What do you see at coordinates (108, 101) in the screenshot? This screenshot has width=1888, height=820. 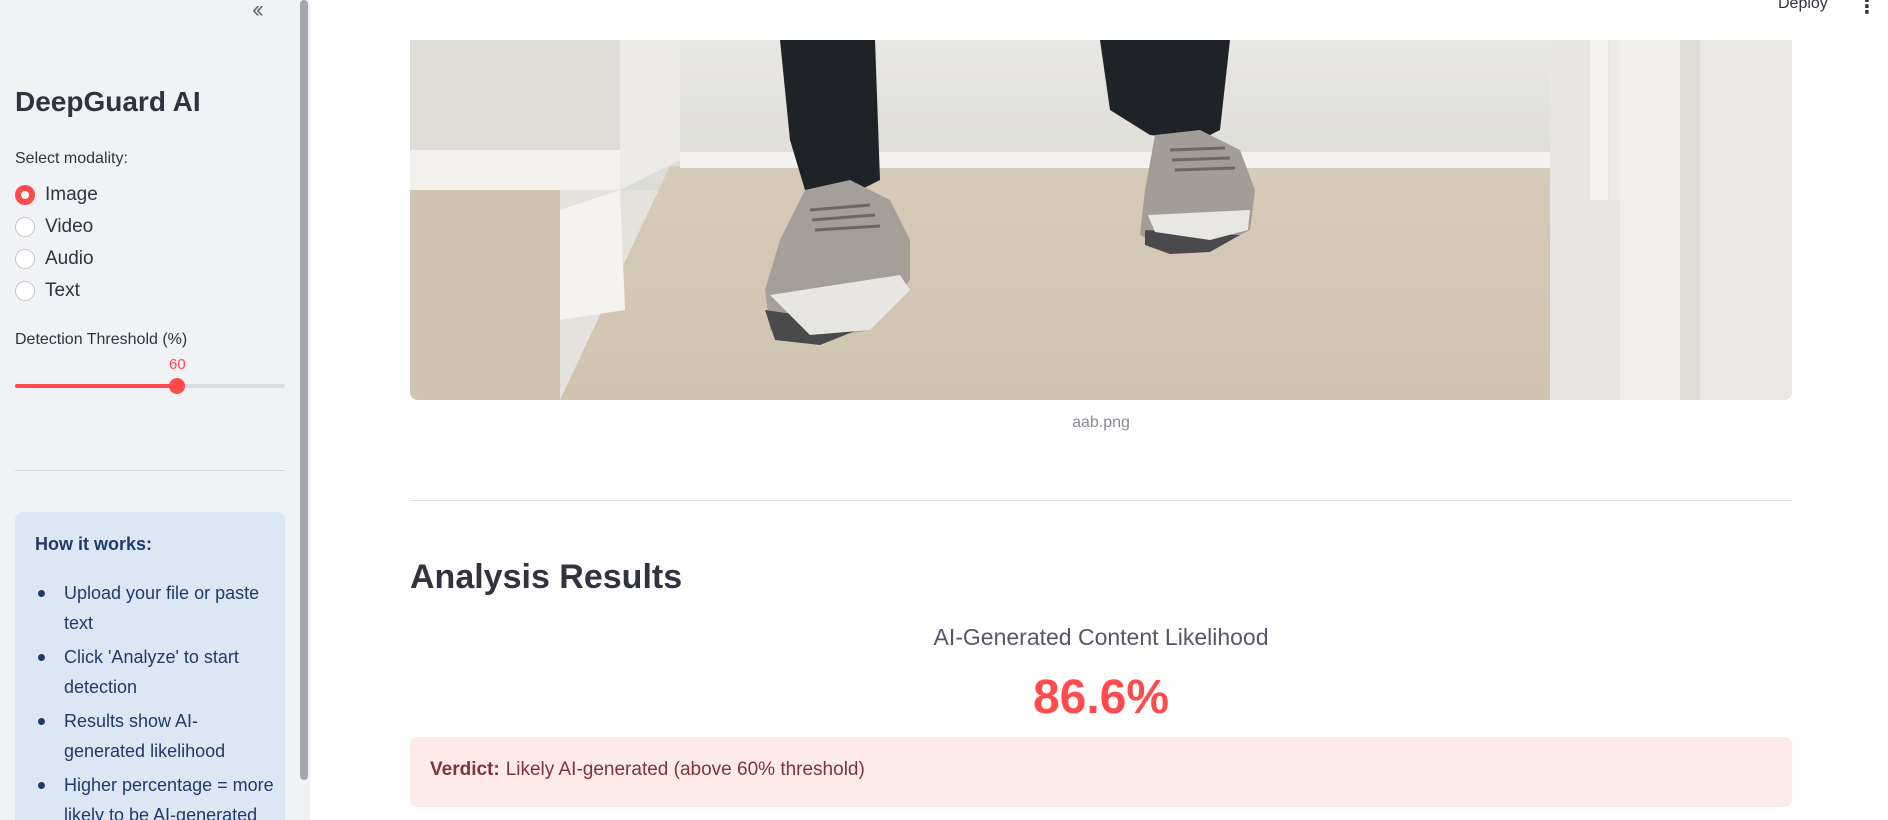 I see `app-title: DeepGuard AI` at bounding box center [108, 101].